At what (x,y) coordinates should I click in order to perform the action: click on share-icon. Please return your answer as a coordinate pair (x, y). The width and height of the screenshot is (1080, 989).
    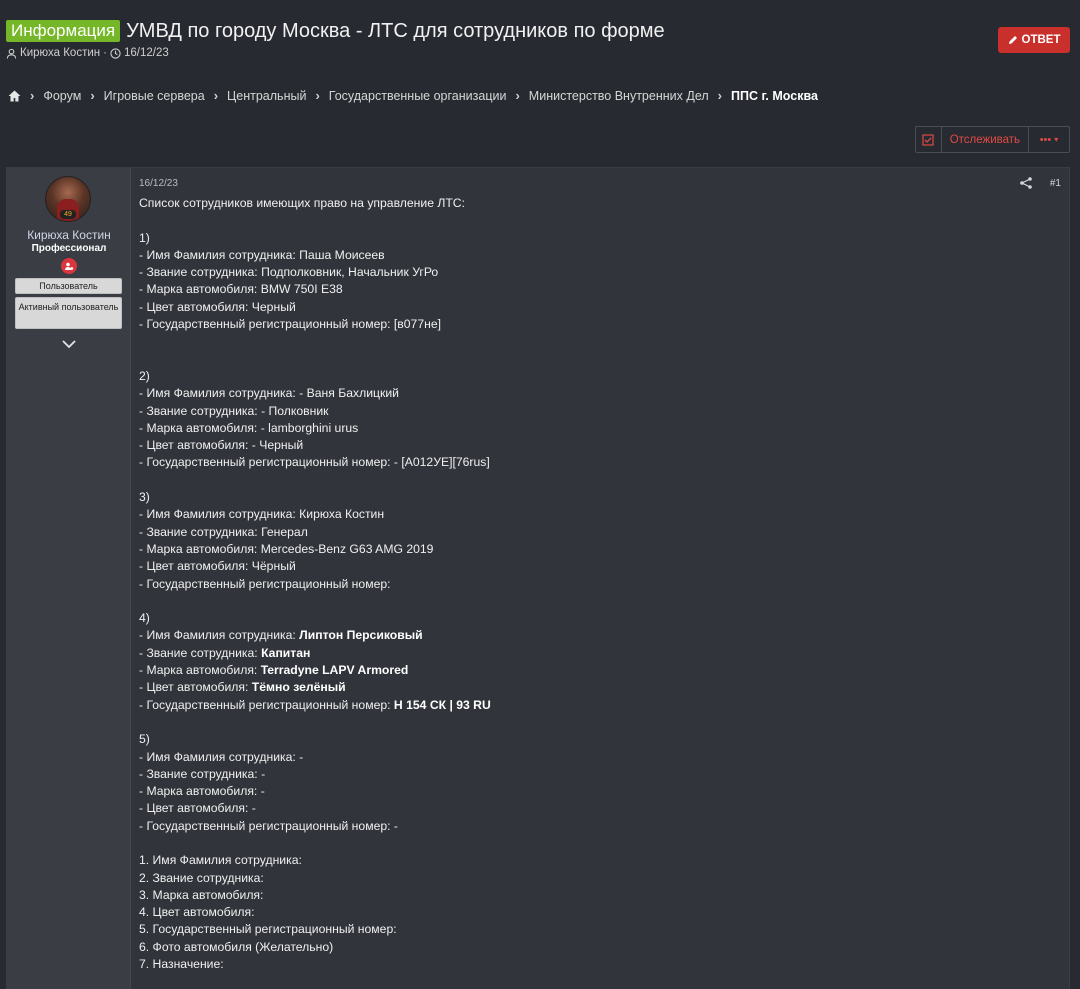
    Looking at the image, I should click on (1026, 183).